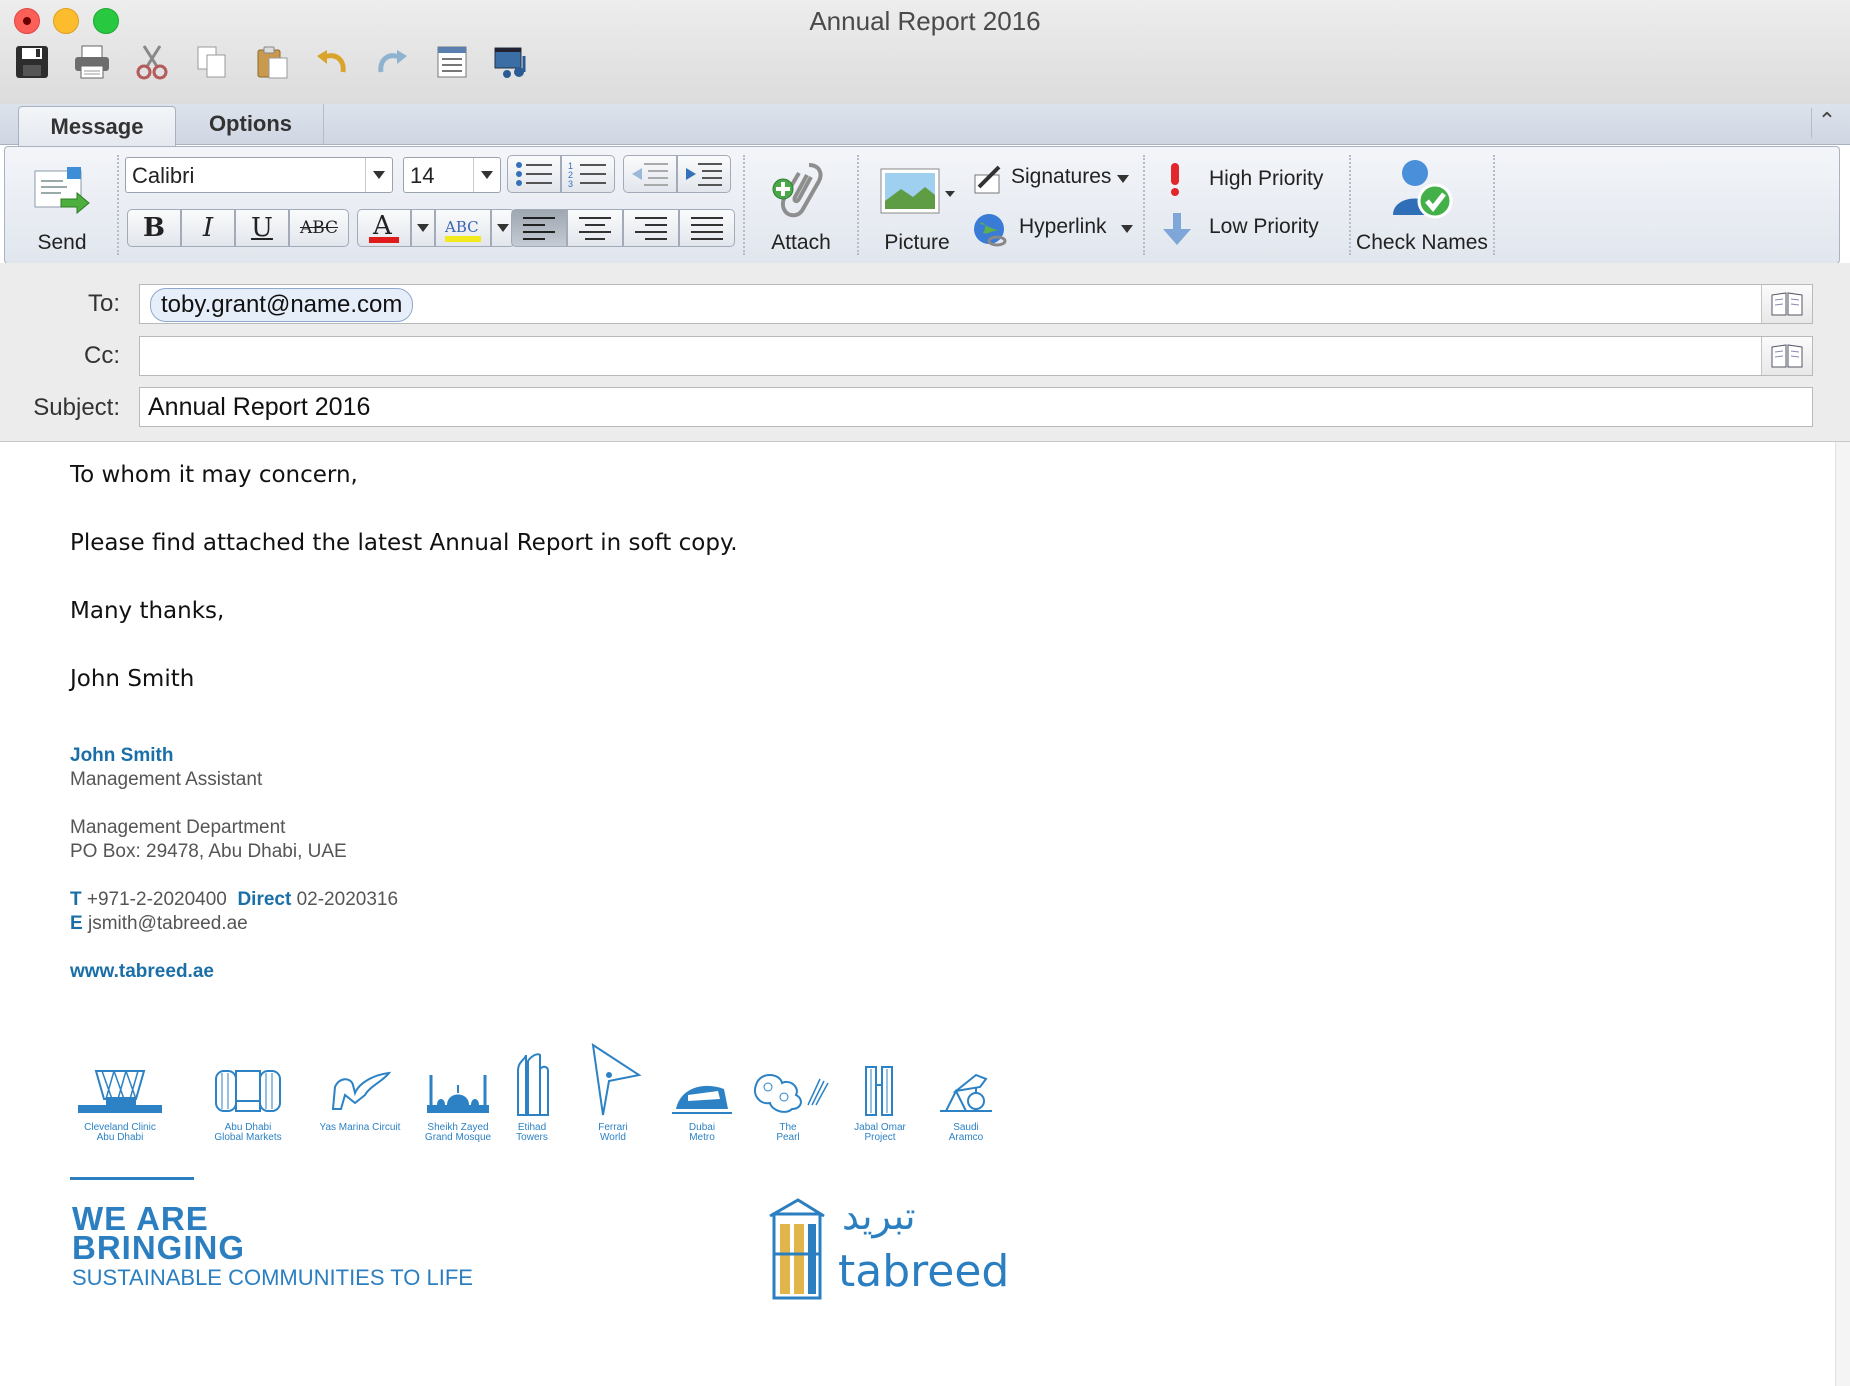 This screenshot has height=1386, width=1850. I want to click on italic-button: I, so click(208, 228).